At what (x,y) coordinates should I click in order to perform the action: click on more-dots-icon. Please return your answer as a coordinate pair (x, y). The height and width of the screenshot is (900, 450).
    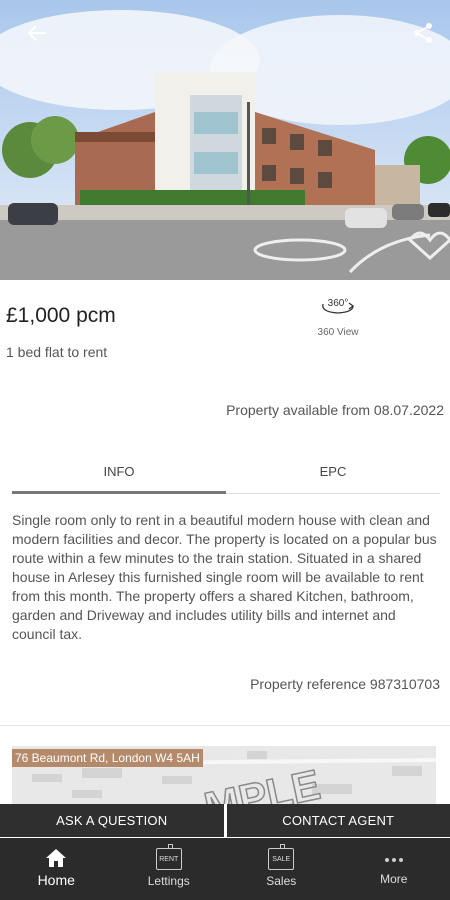
    Looking at the image, I should click on (393, 860).